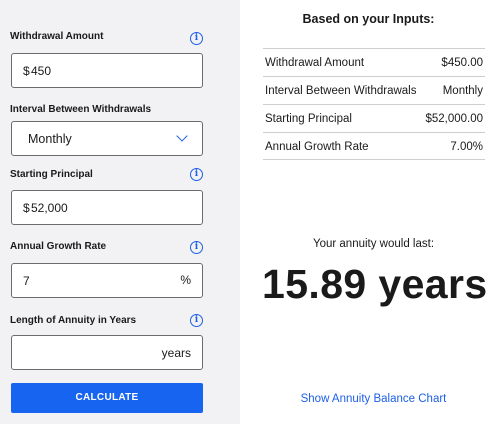 The image size is (497, 424). What do you see at coordinates (308, 119) in the screenshot?
I see `summary-key: Starting Principal` at bounding box center [308, 119].